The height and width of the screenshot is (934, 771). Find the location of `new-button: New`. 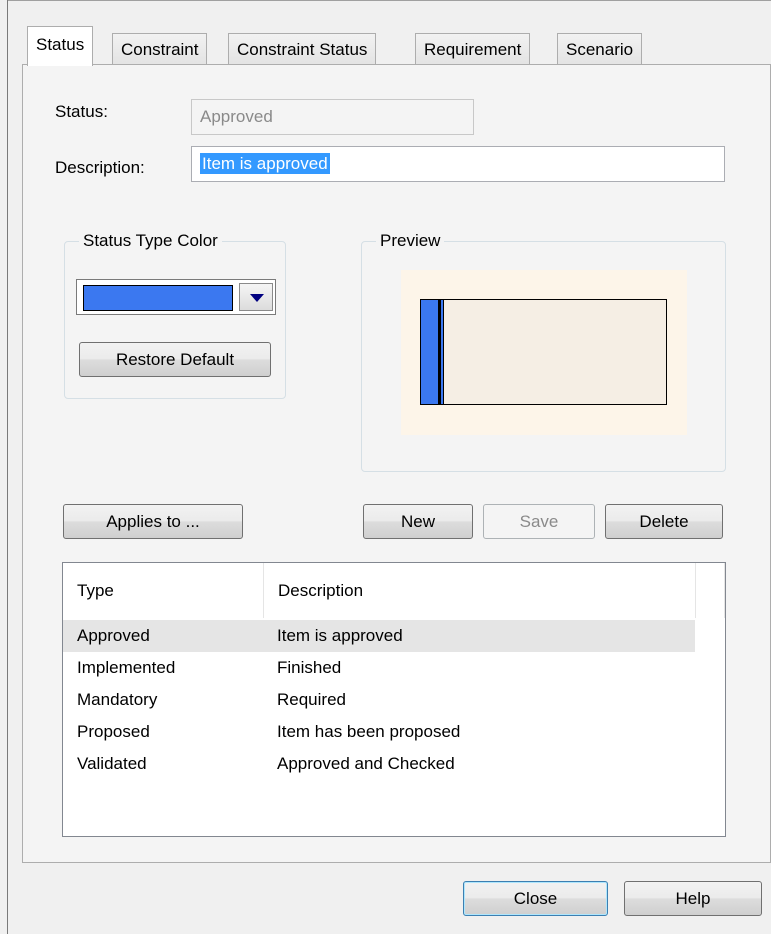

new-button: New is located at coordinates (418, 521).